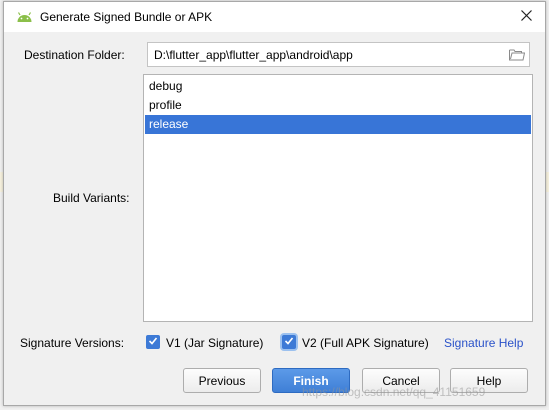 The width and height of the screenshot is (549, 410). What do you see at coordinates (365, 343) in the screenshot?
I see `v2-checkbox-label: V2 (Full APK Signature)` at bounding box center [365, 343].